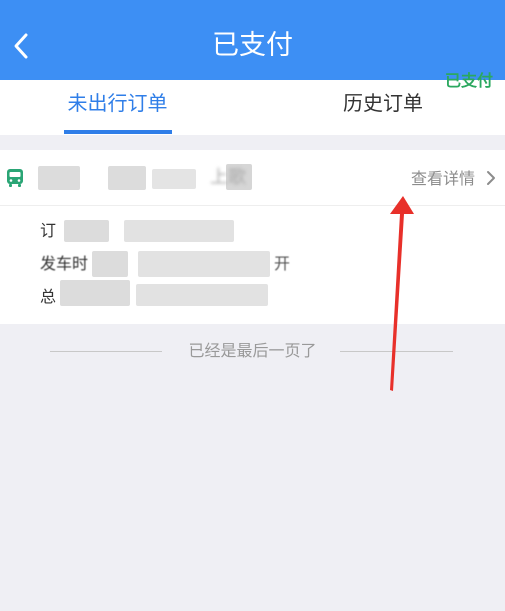 The height and width of the screenshot is (611, 505). Describe the element at coordinates (64, 263) in the screenshot. I see `departure-time-label: 发车时` at that location.